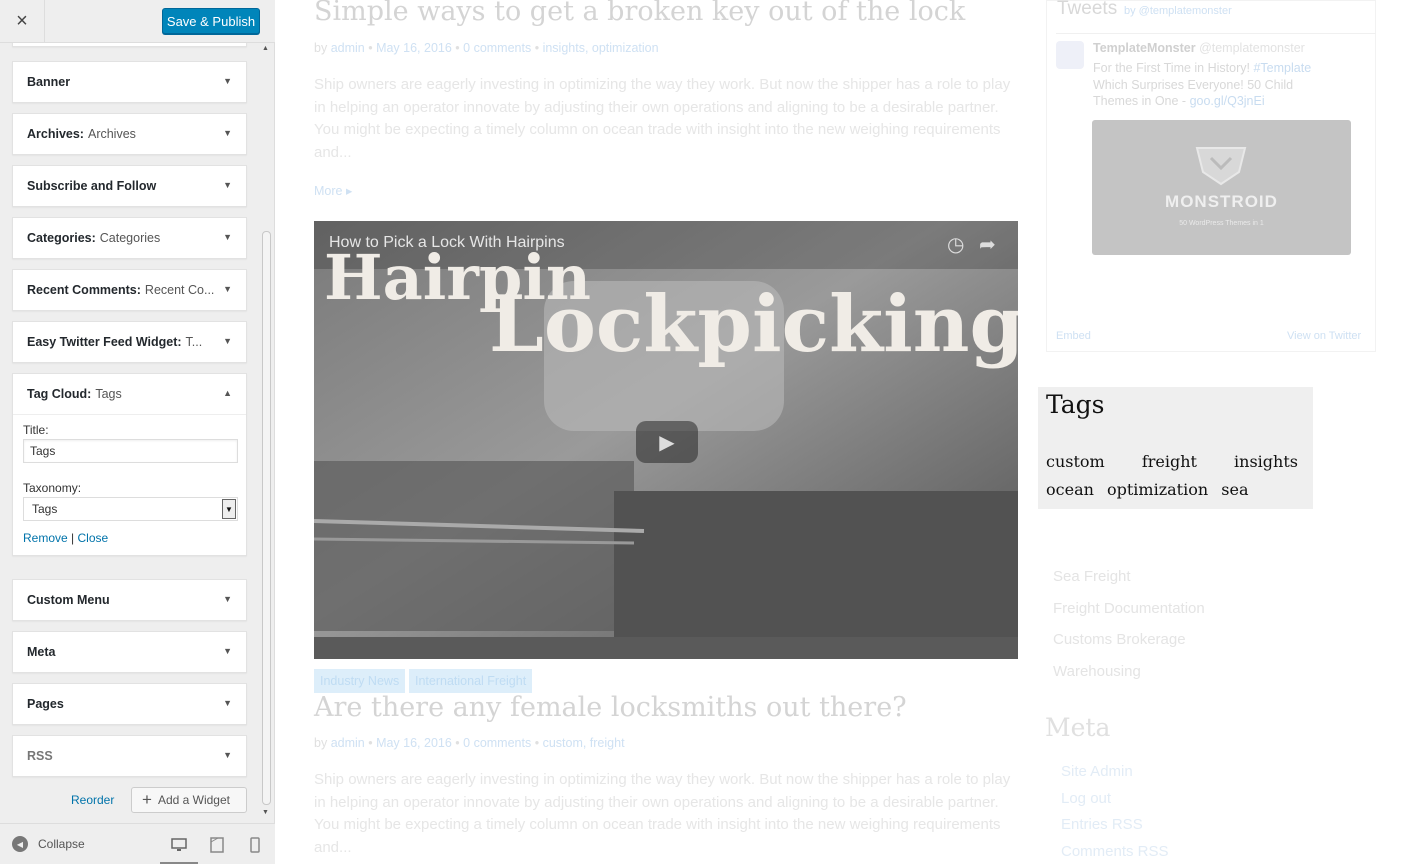 The image size is (1419, 864). What do you see at coordinates (1324, 336) in the screenshot?
I see `view-on-twitter-link: View on Twitter` at bounding box center [1324, 336].